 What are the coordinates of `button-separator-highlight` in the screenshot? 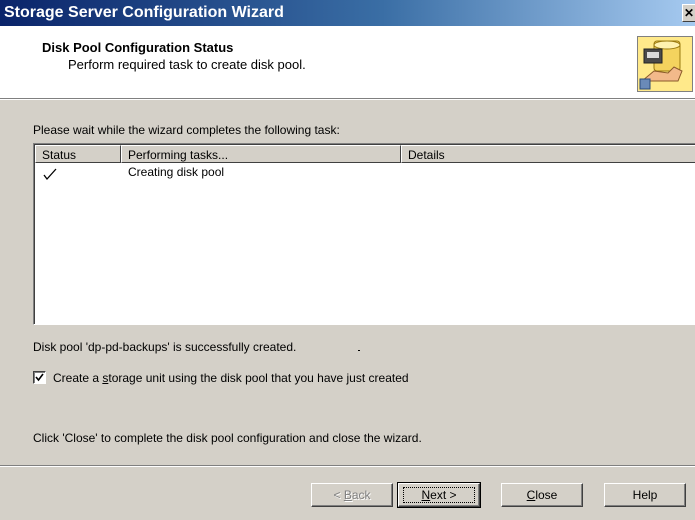 It's located at (347, 466).